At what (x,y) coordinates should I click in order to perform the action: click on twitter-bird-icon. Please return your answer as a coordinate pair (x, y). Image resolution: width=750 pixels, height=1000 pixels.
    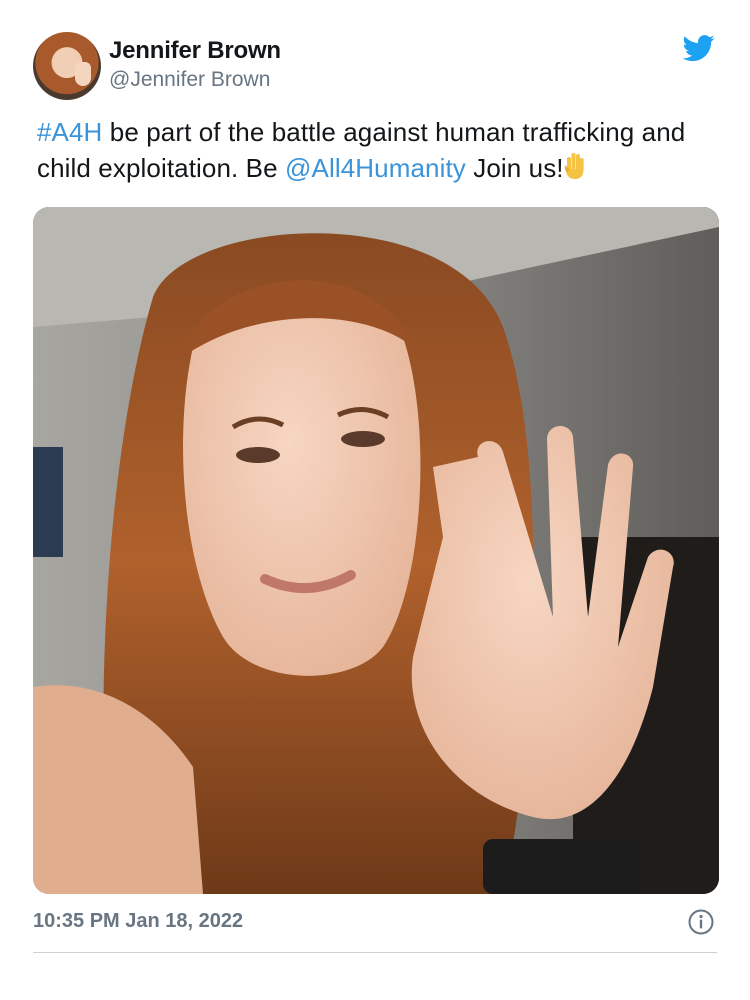
    Looking at the image, I should click on (699, 48).